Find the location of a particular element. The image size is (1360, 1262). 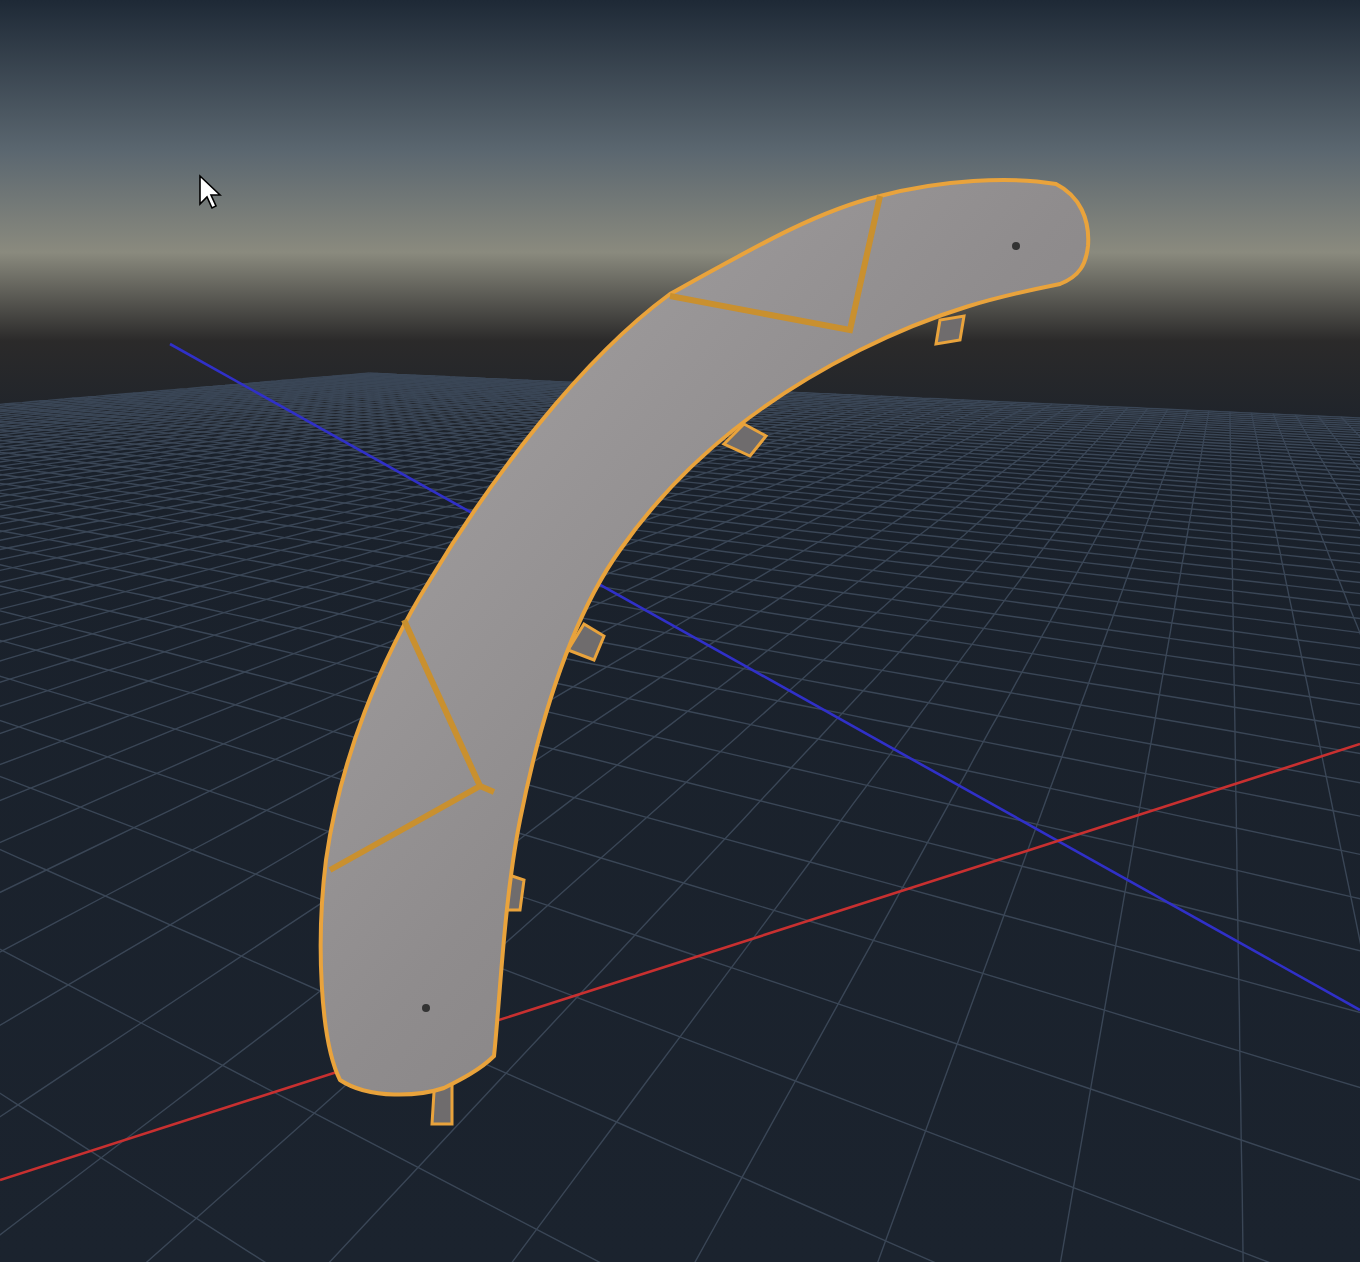

cursor-icon is located at coordinates (210, 192).